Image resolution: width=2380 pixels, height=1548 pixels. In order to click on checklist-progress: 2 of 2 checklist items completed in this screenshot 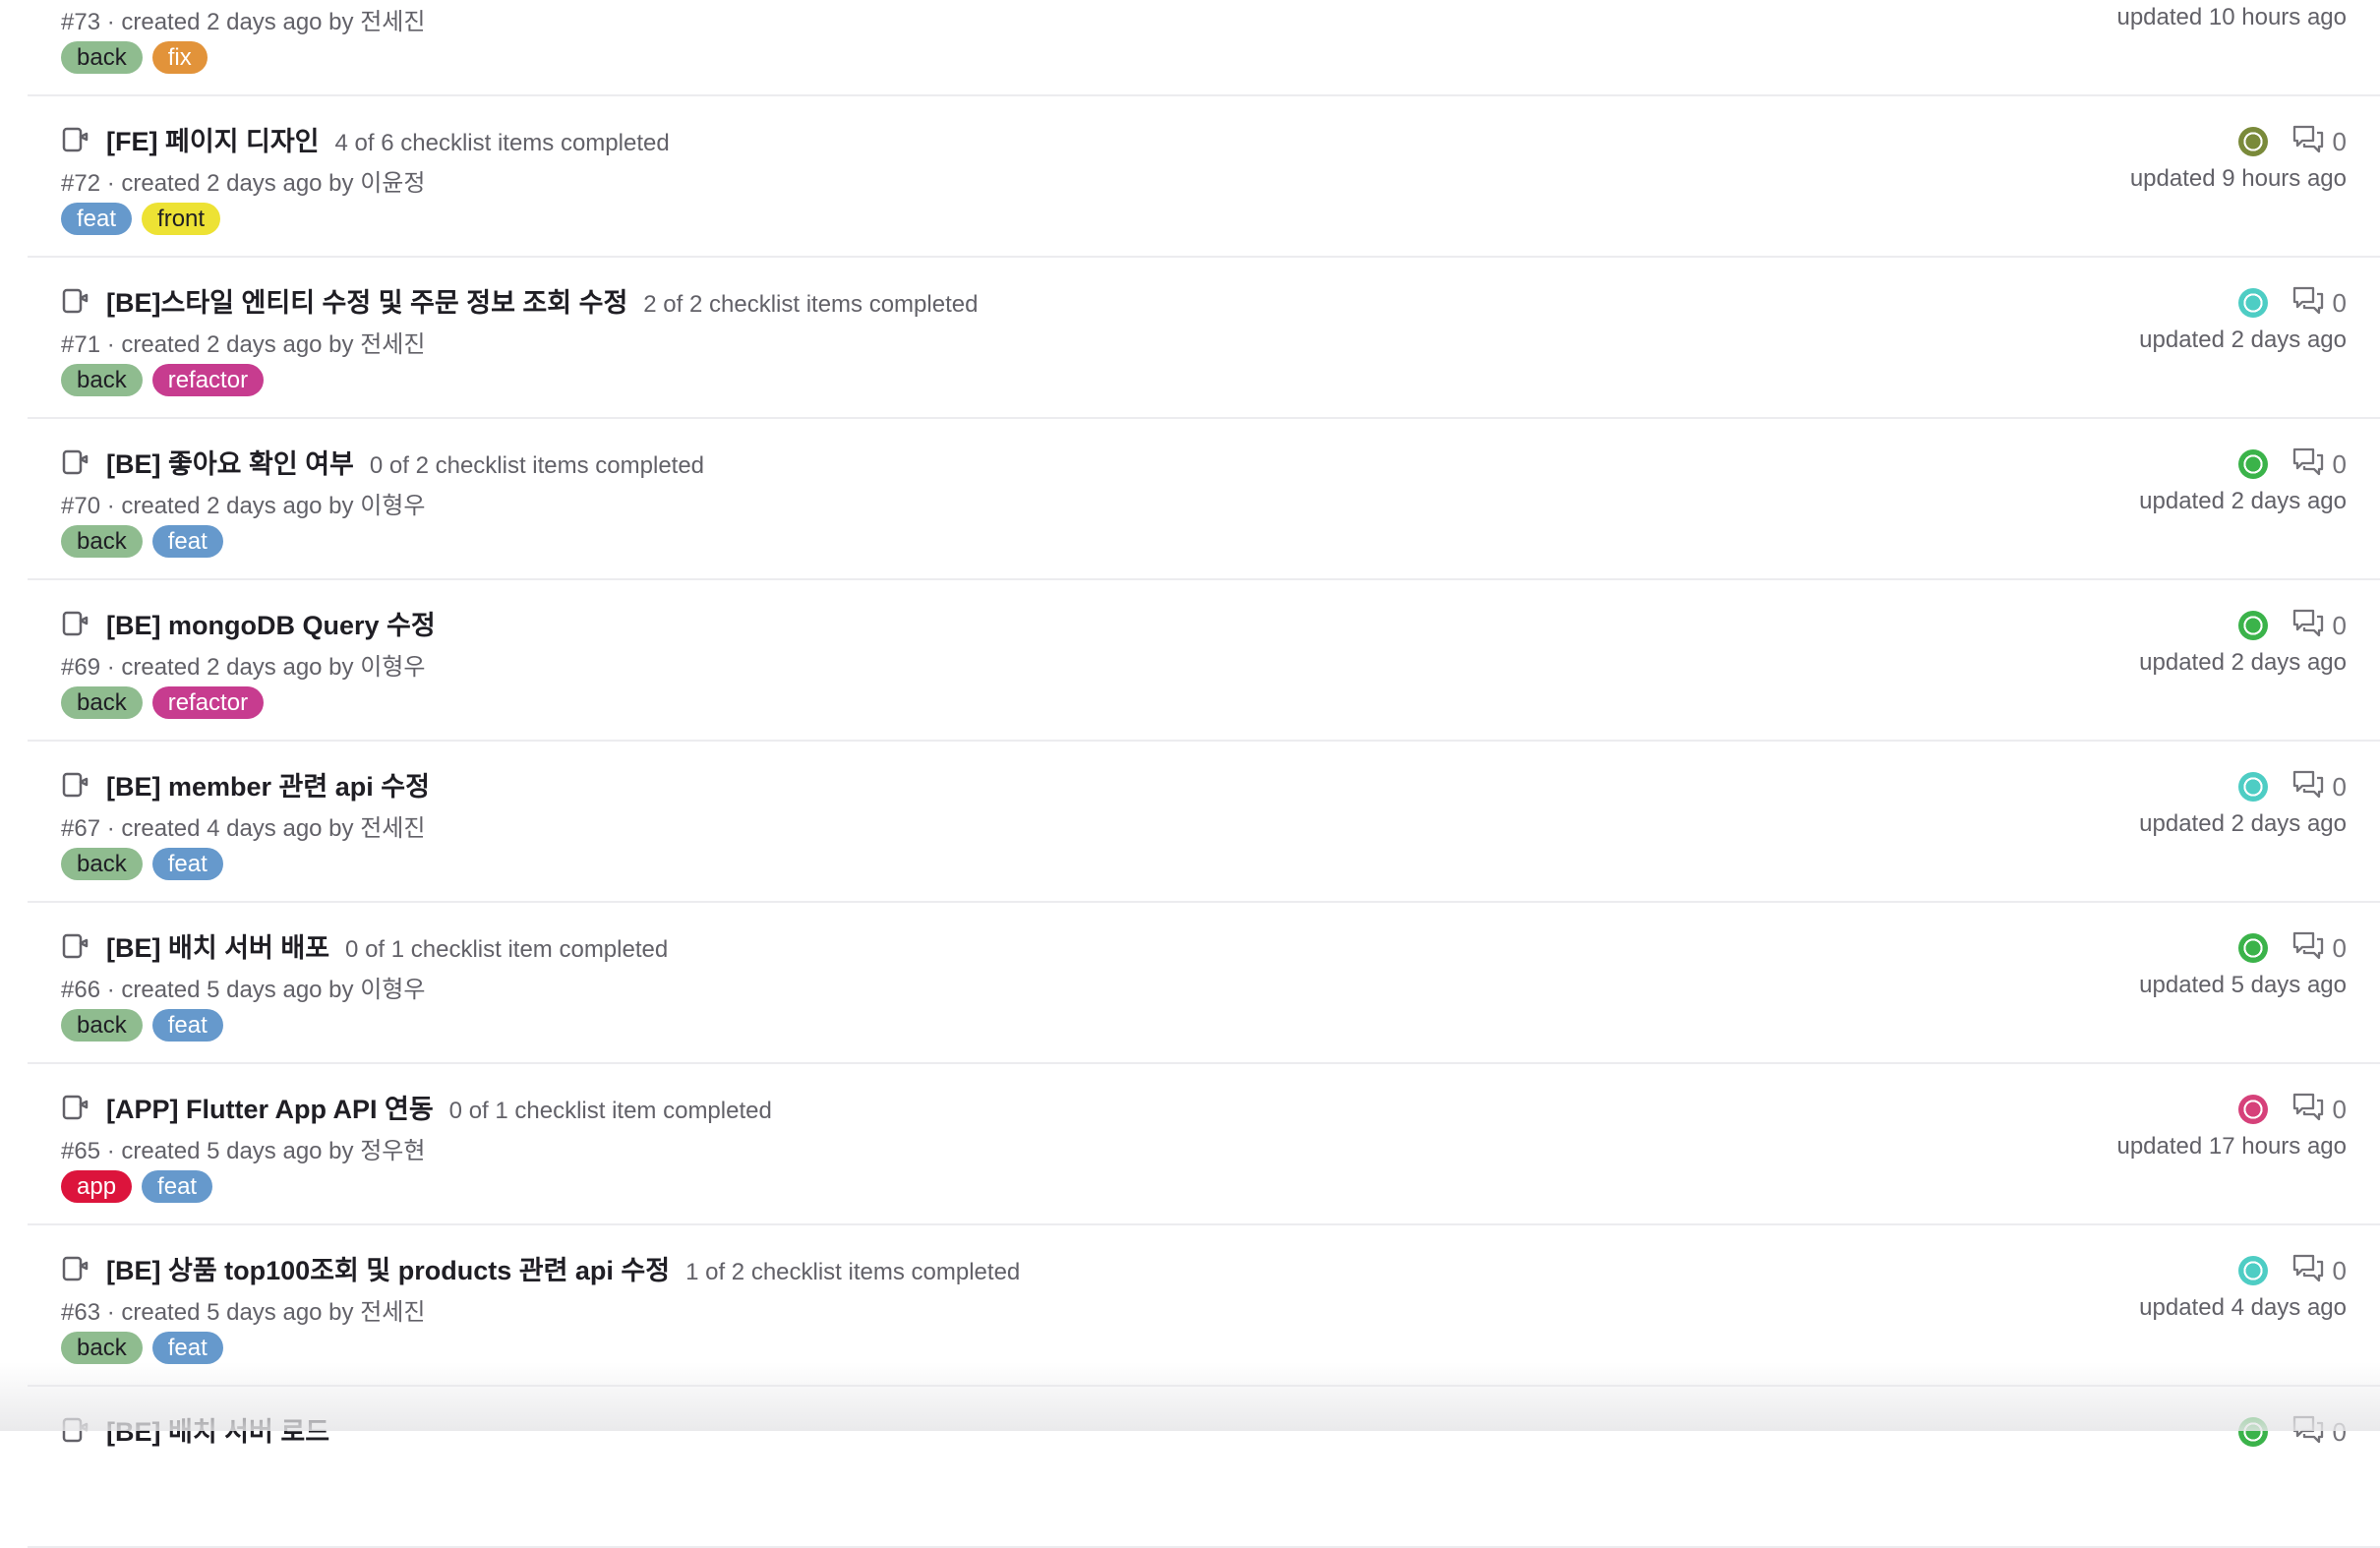, I will do `click(811, 304)`.